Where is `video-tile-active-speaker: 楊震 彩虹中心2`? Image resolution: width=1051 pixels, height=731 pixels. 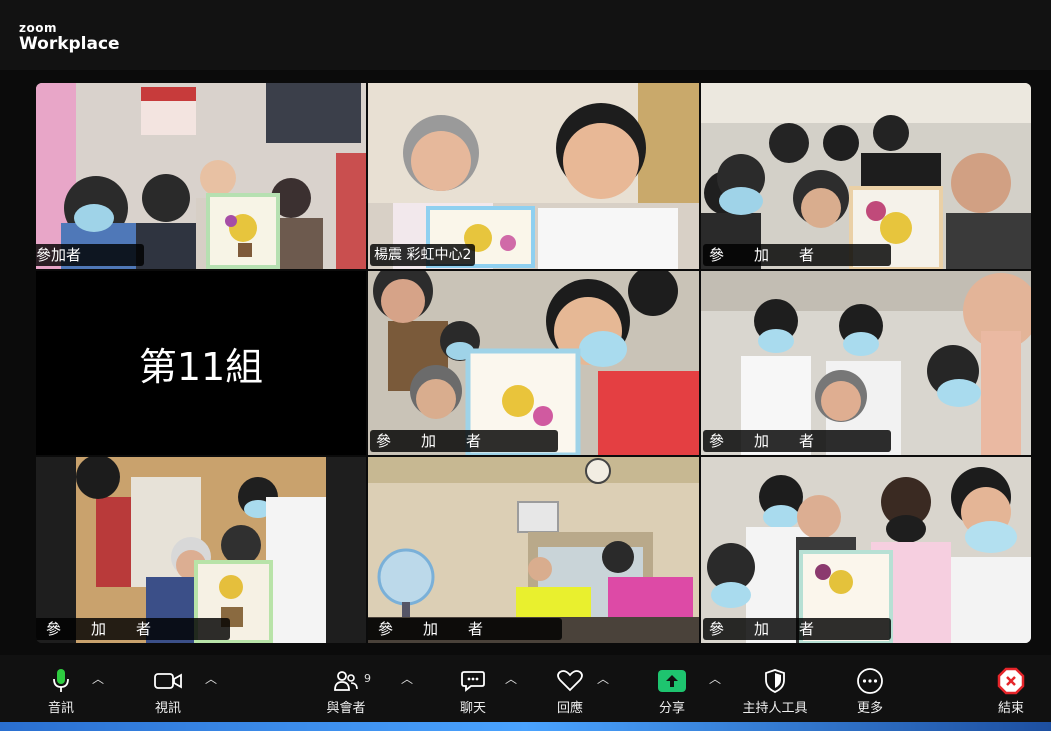
video-tile-active-speaker: 楊震 彩虹中心2 is located at coordinates (533, 176).